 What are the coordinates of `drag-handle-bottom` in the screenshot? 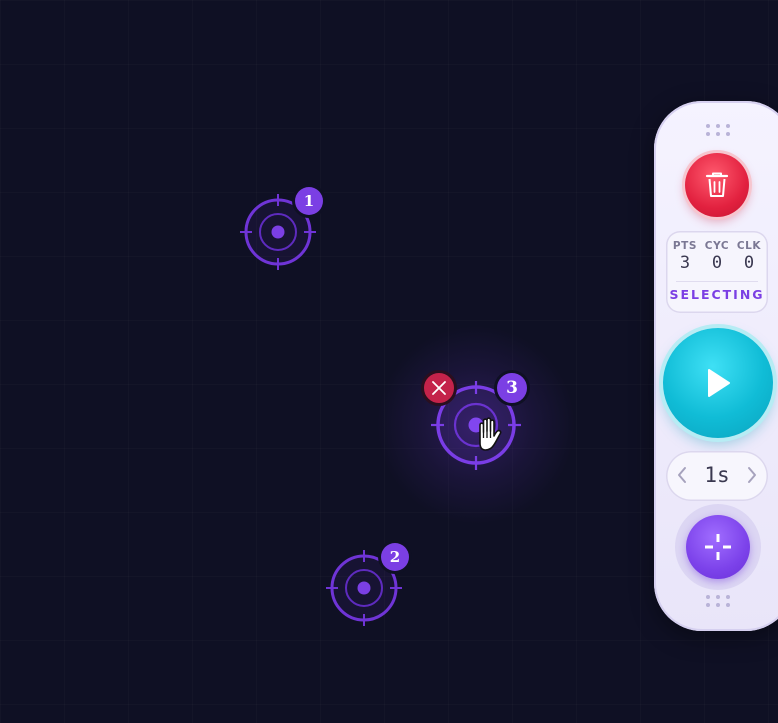 It's located at (718, 601).